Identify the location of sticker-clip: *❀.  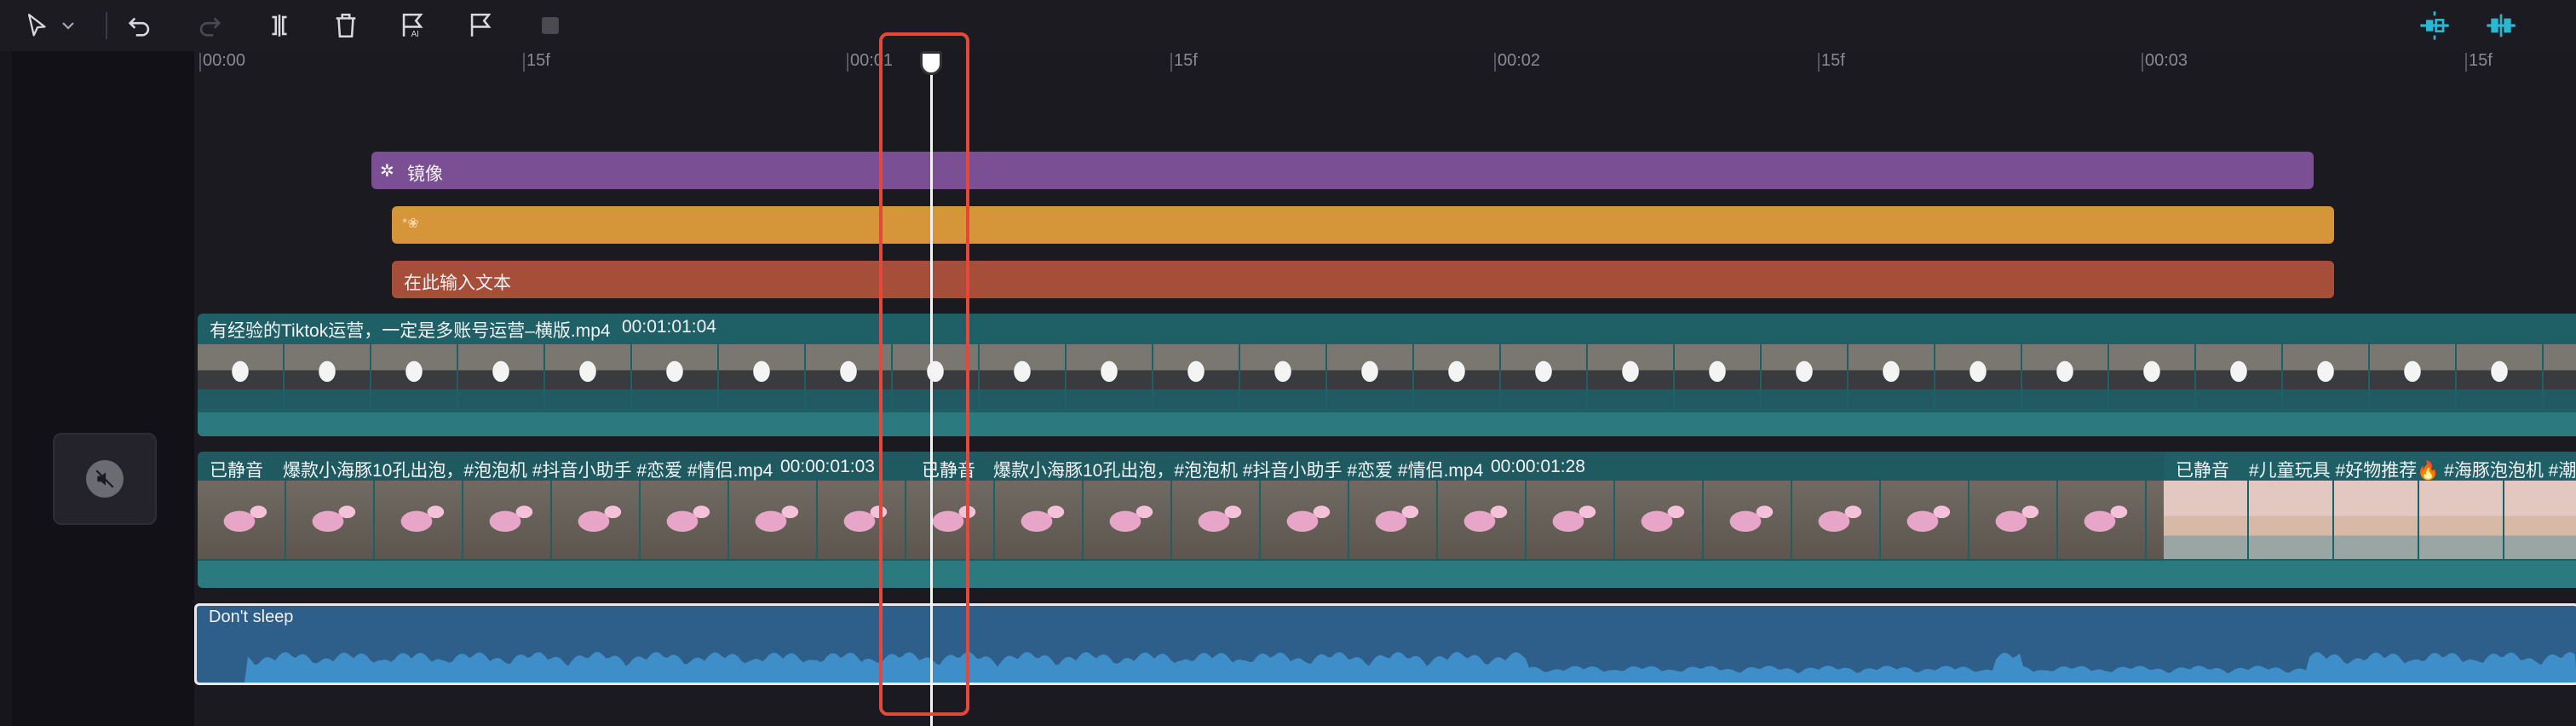
(1363, 225).